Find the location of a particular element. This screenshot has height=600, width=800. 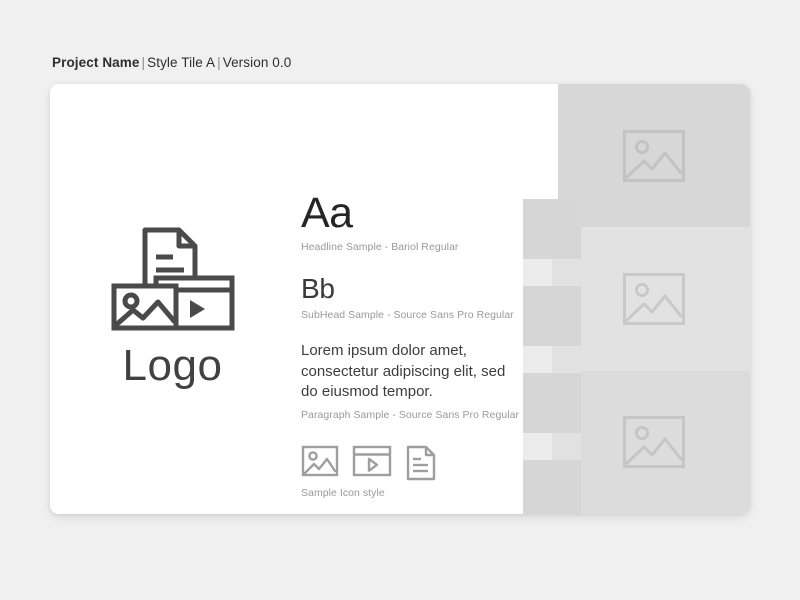

tile-name-label: Style Tile A is located at coordinates (181, 62).